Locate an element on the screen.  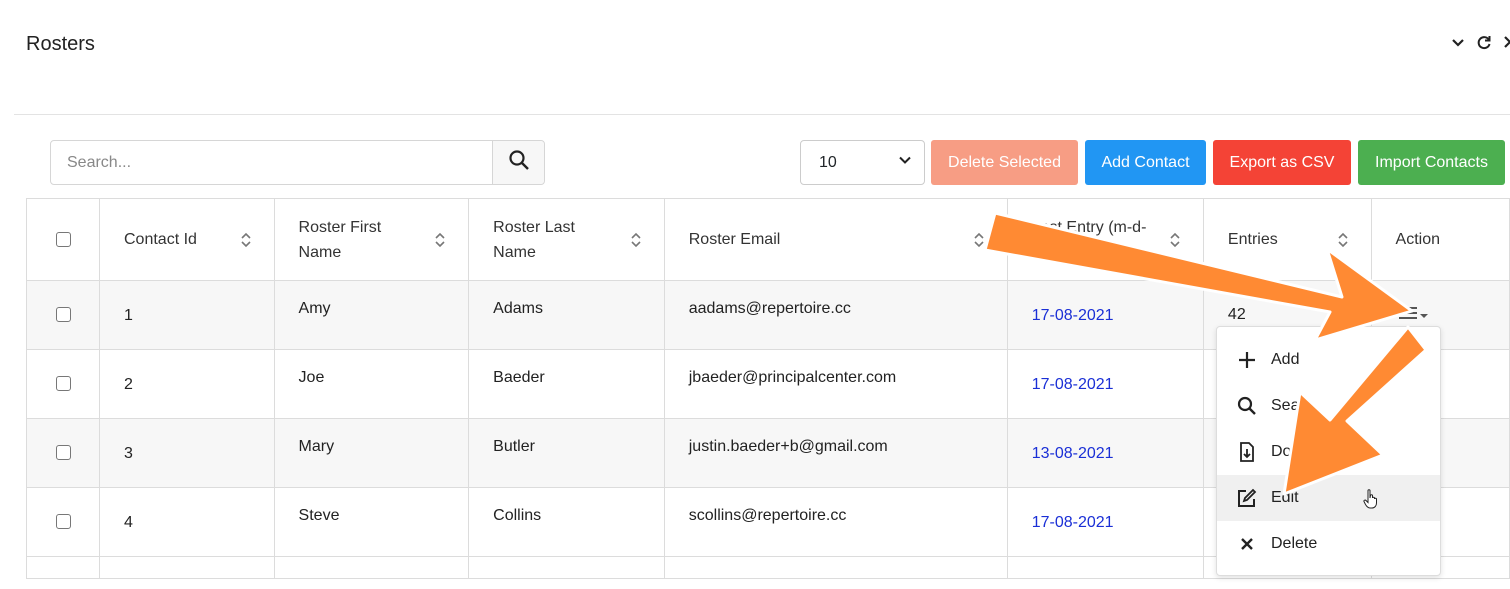
cell-contact-id: 2 is located at coordinates (187, 384).